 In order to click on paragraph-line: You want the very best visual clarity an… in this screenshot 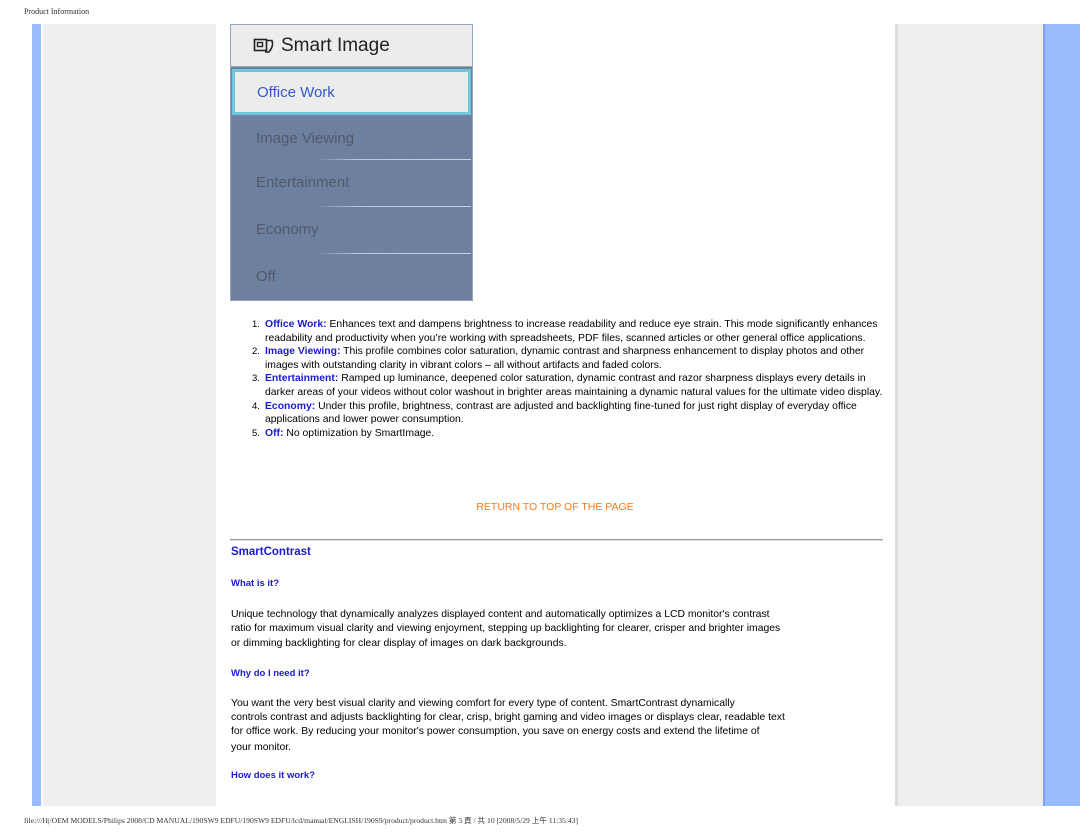, I will do `click(483, 703)`.